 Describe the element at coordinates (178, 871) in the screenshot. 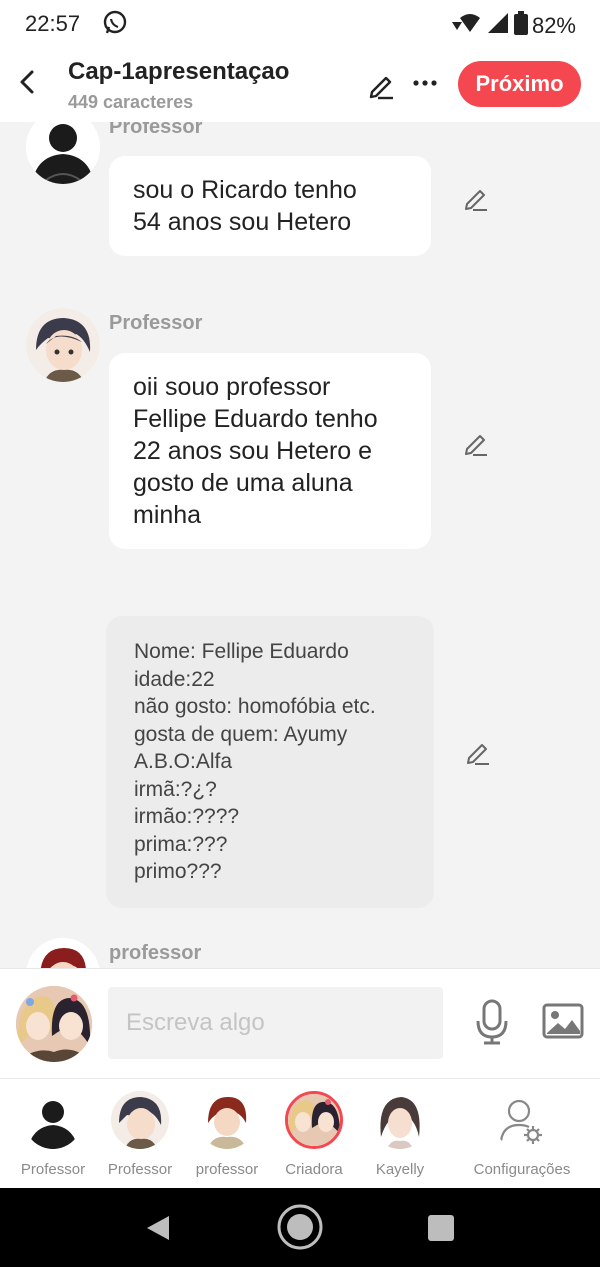

I see `narration-line: primo???` at that location.